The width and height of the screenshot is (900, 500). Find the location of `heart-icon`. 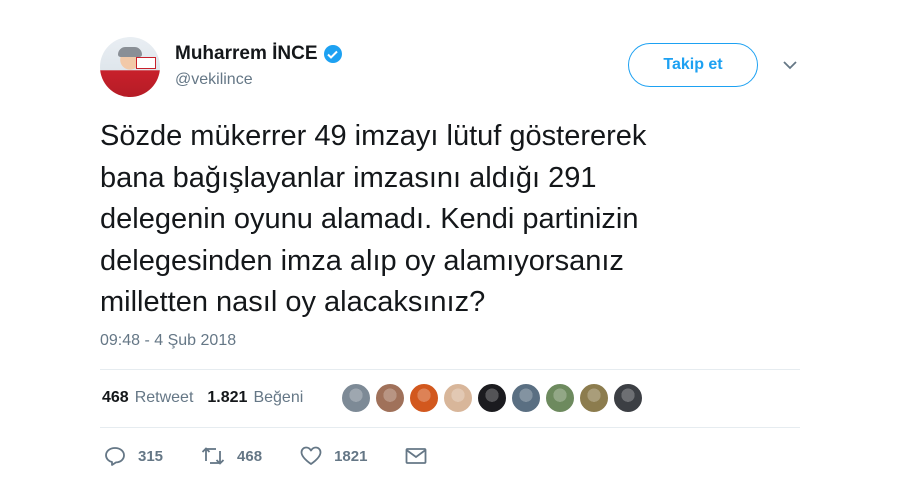

heart-icon is located at coordinates (311, 455).